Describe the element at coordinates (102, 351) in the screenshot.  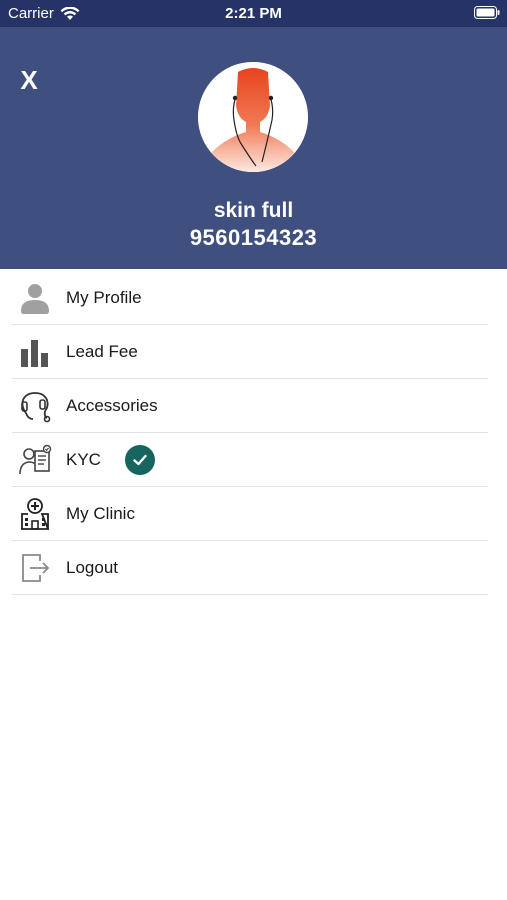
I see `menu-item-label: Lead Fee` at that location.